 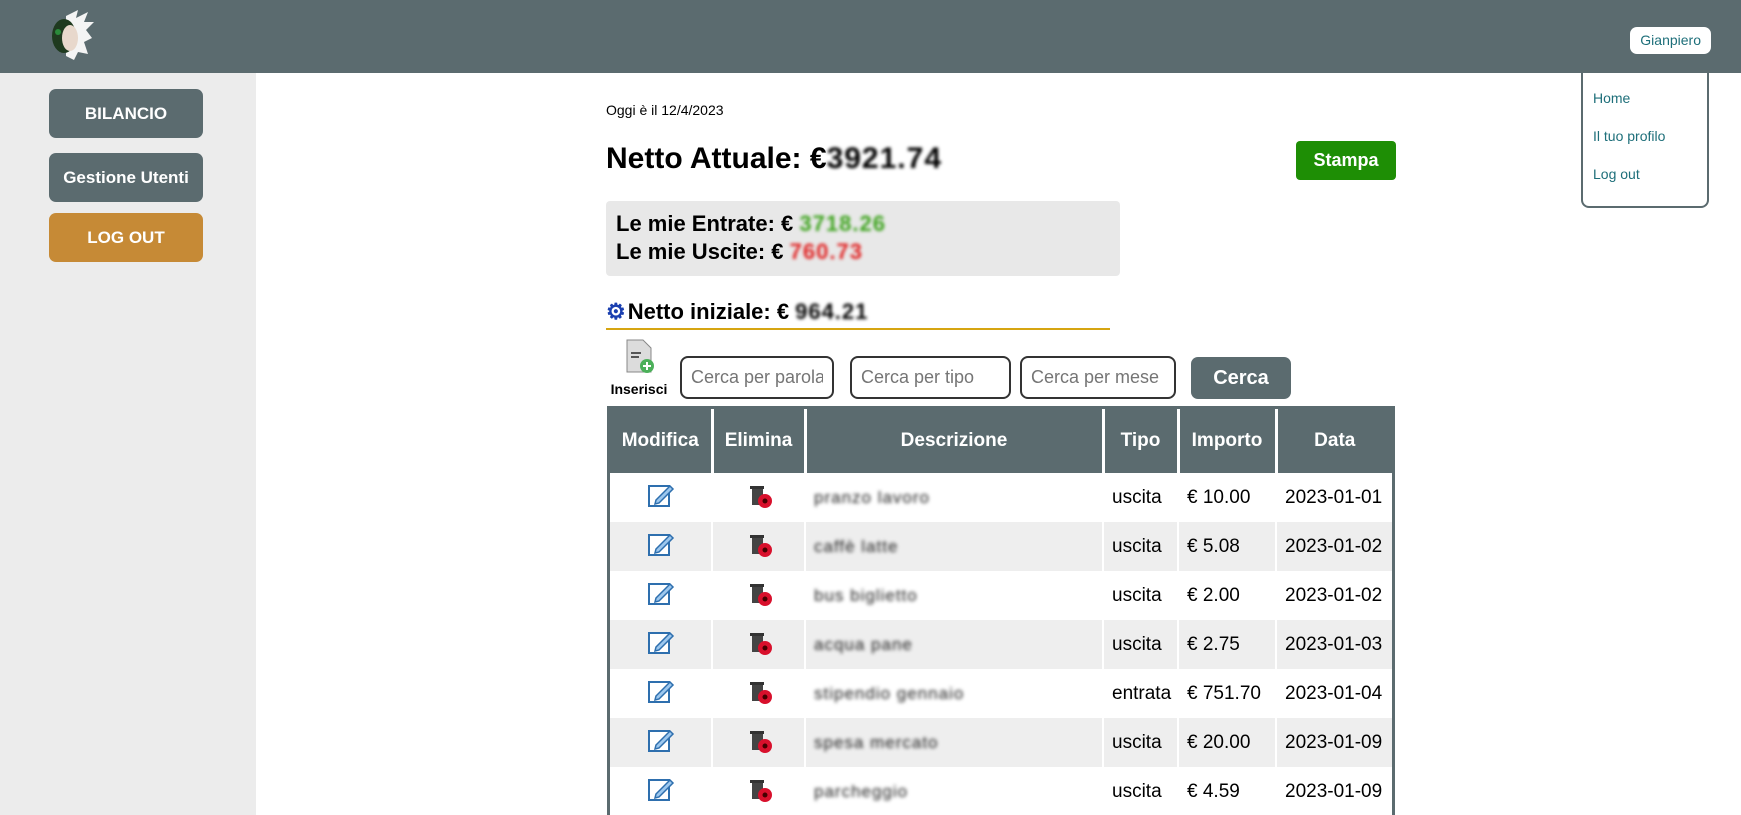 I want to click on table-row: acqua pane uscita € 2.75 2023-01-03, so click(x=1001, y=644).